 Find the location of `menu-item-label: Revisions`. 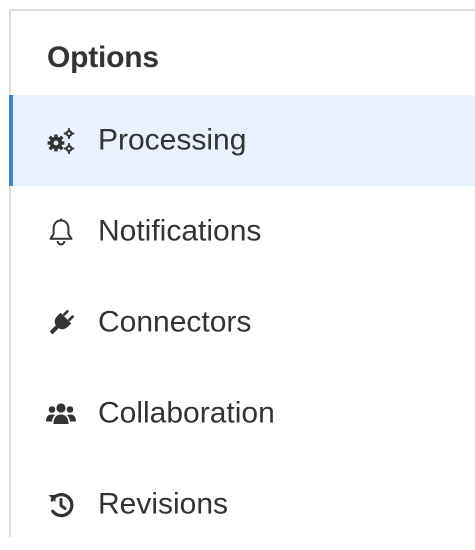

menu-item-label: Revisions is located at coordinates (163, 503).